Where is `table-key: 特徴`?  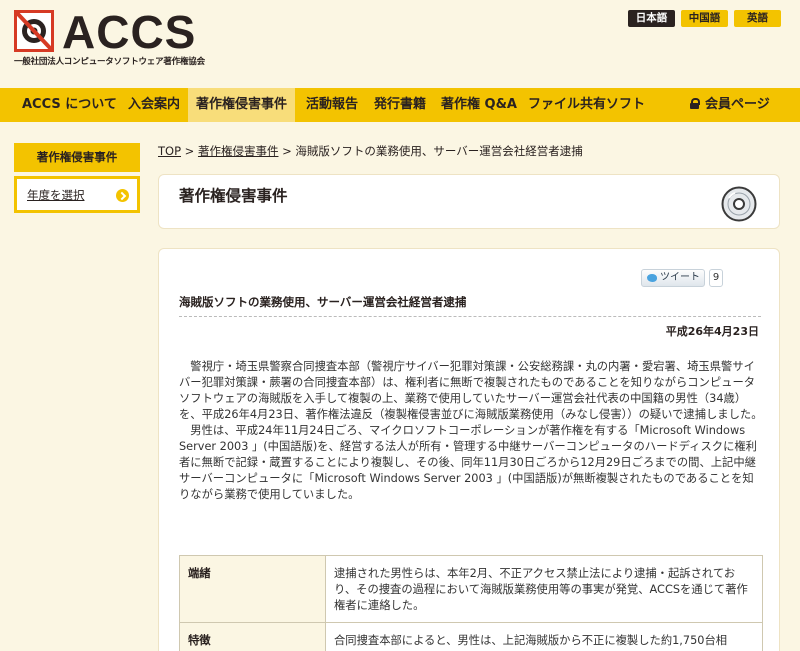
table-key: 特徴 is located at coordinates (252, 636).